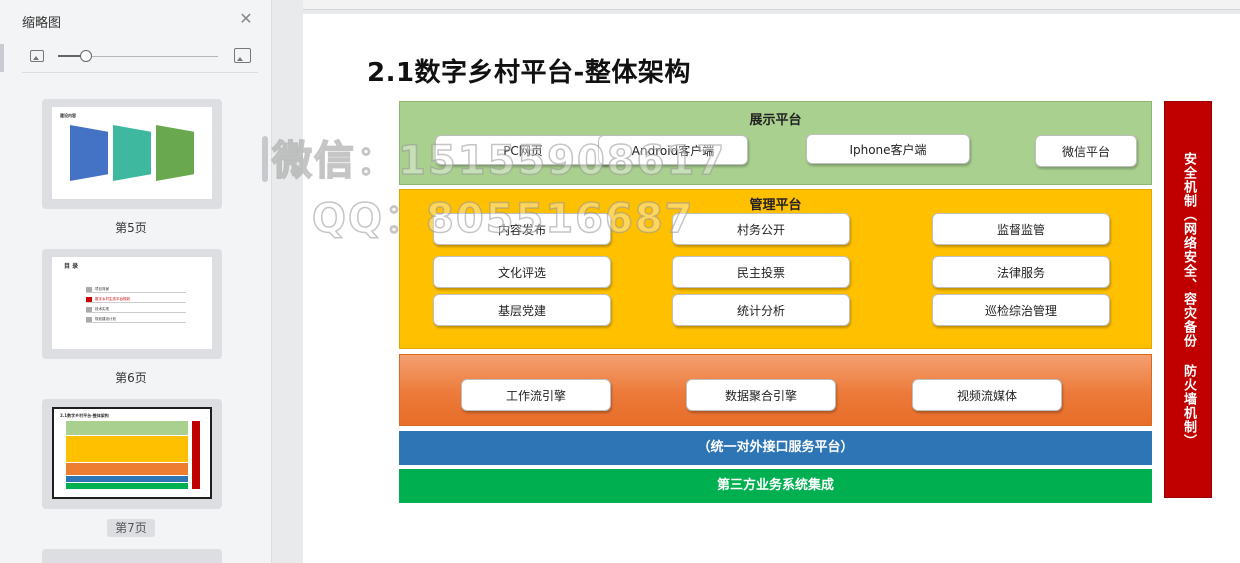  Describe the element at coordinates (86, 56) in the screenshot. I see `zoom-slider-handle` at that location.